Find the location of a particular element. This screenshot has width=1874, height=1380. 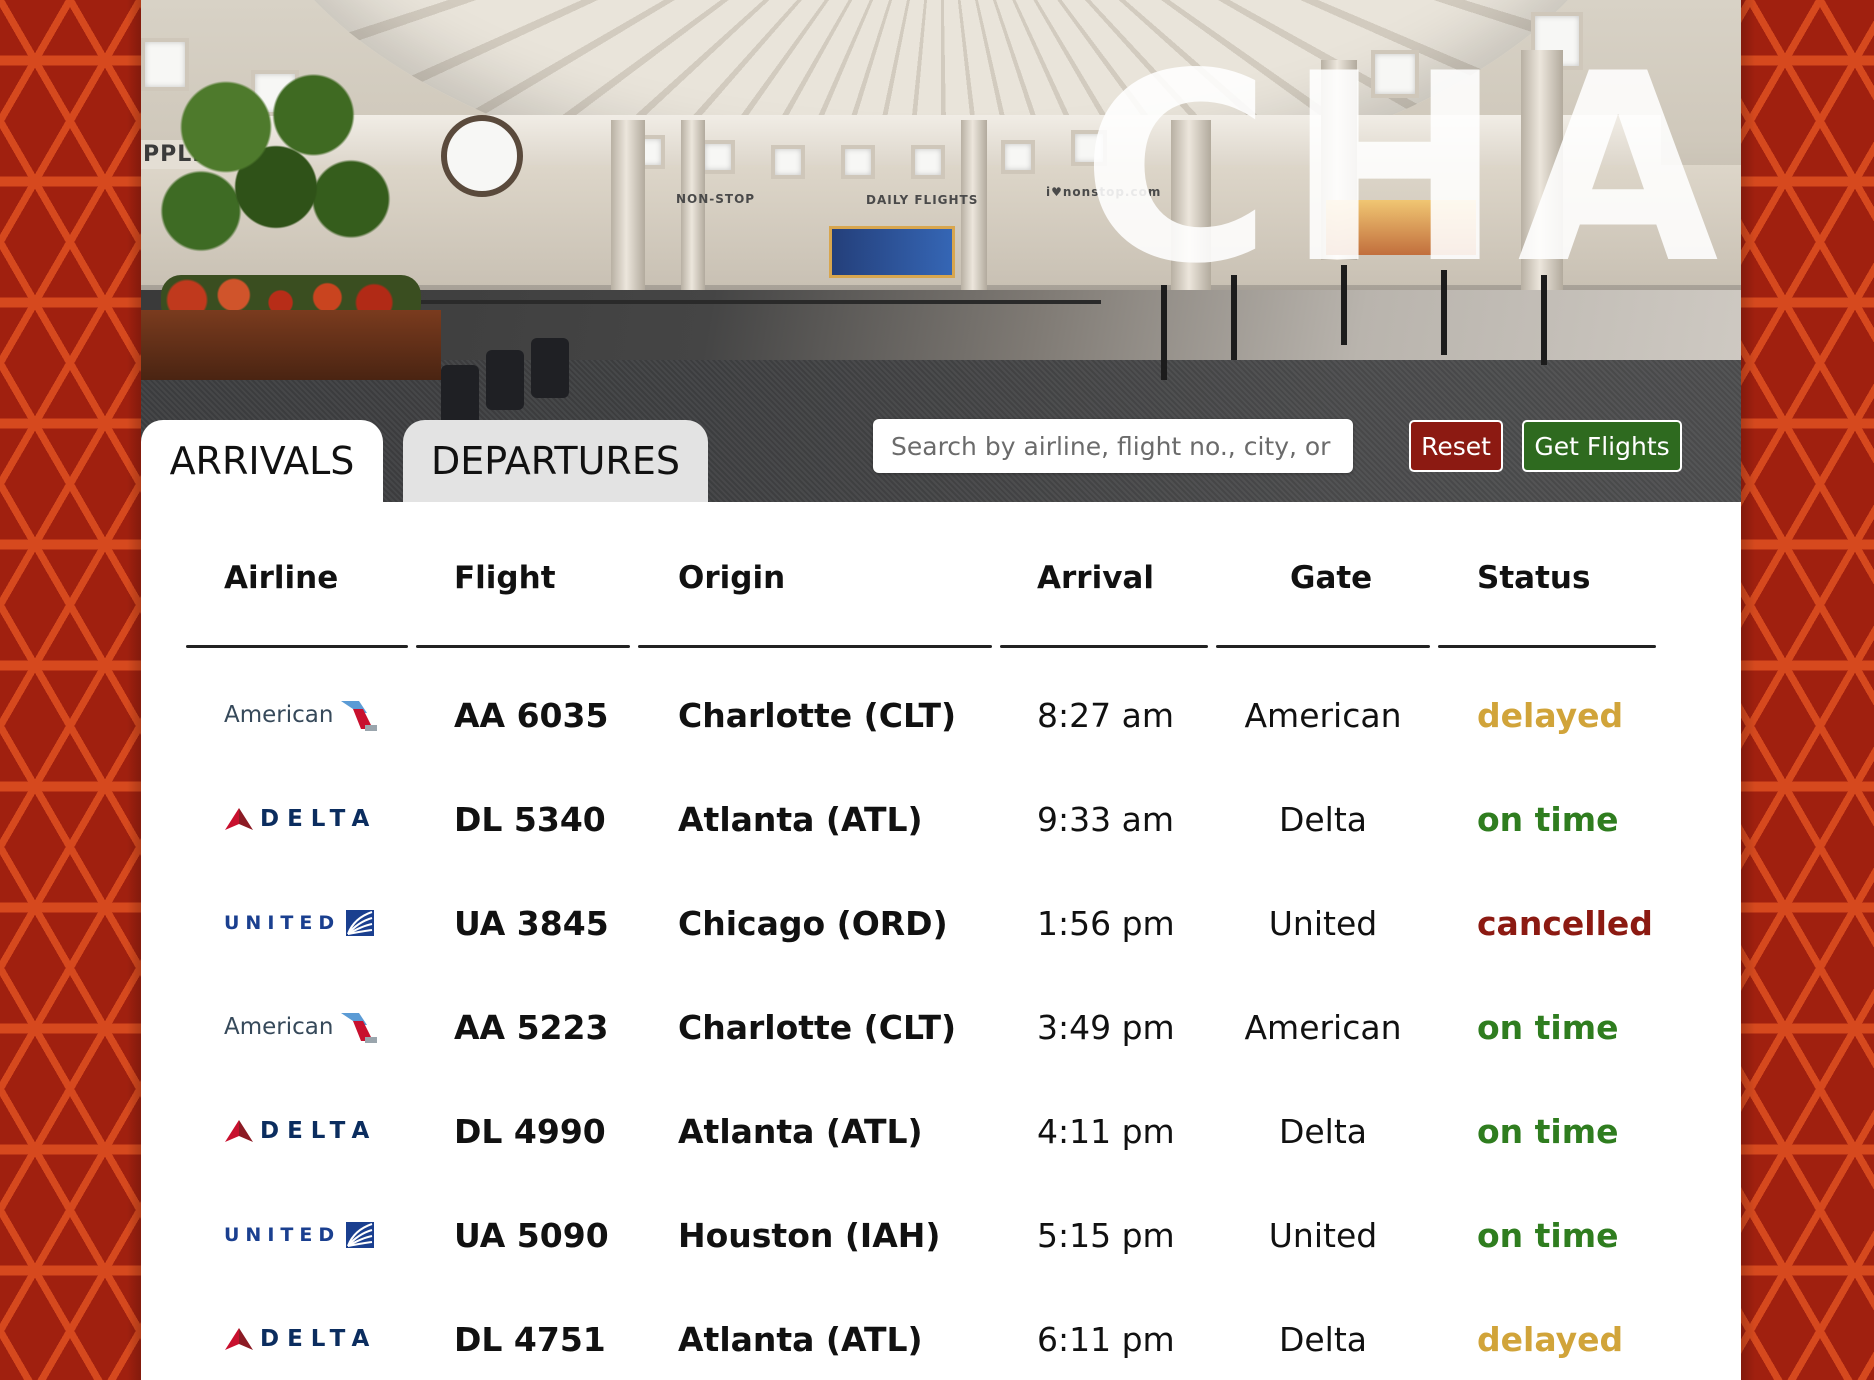

arrival-time: 8:27 am is located at coordinates (1105, 715).